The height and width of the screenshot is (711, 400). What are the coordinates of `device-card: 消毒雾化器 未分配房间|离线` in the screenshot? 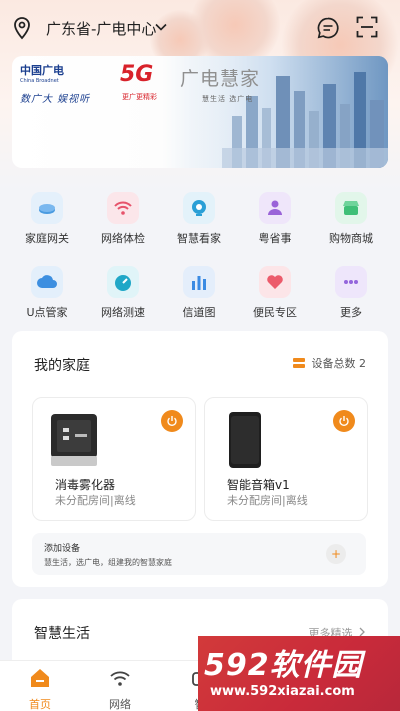 It's located at (114, 459).